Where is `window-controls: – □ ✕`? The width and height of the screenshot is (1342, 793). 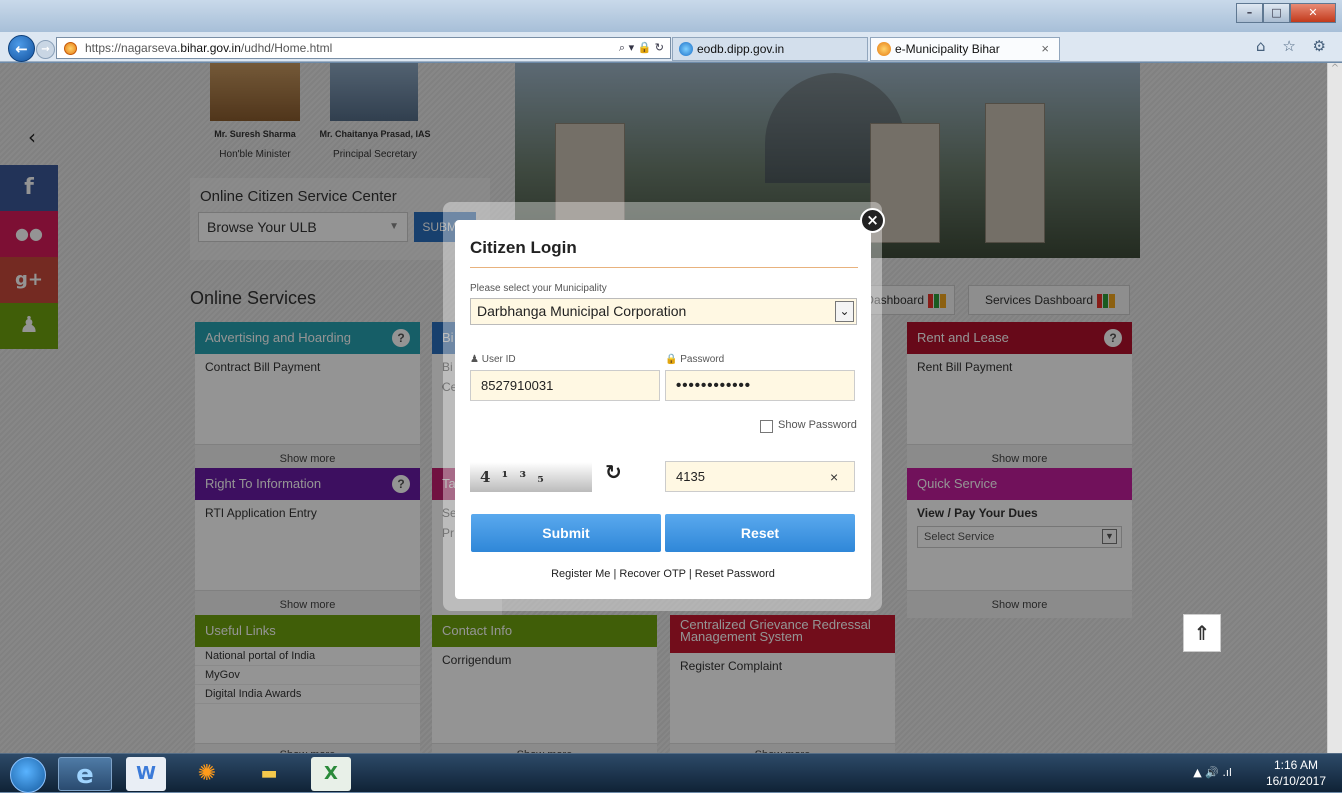
window-controls: – □ ✕ is located at coordinates (1286, 13).